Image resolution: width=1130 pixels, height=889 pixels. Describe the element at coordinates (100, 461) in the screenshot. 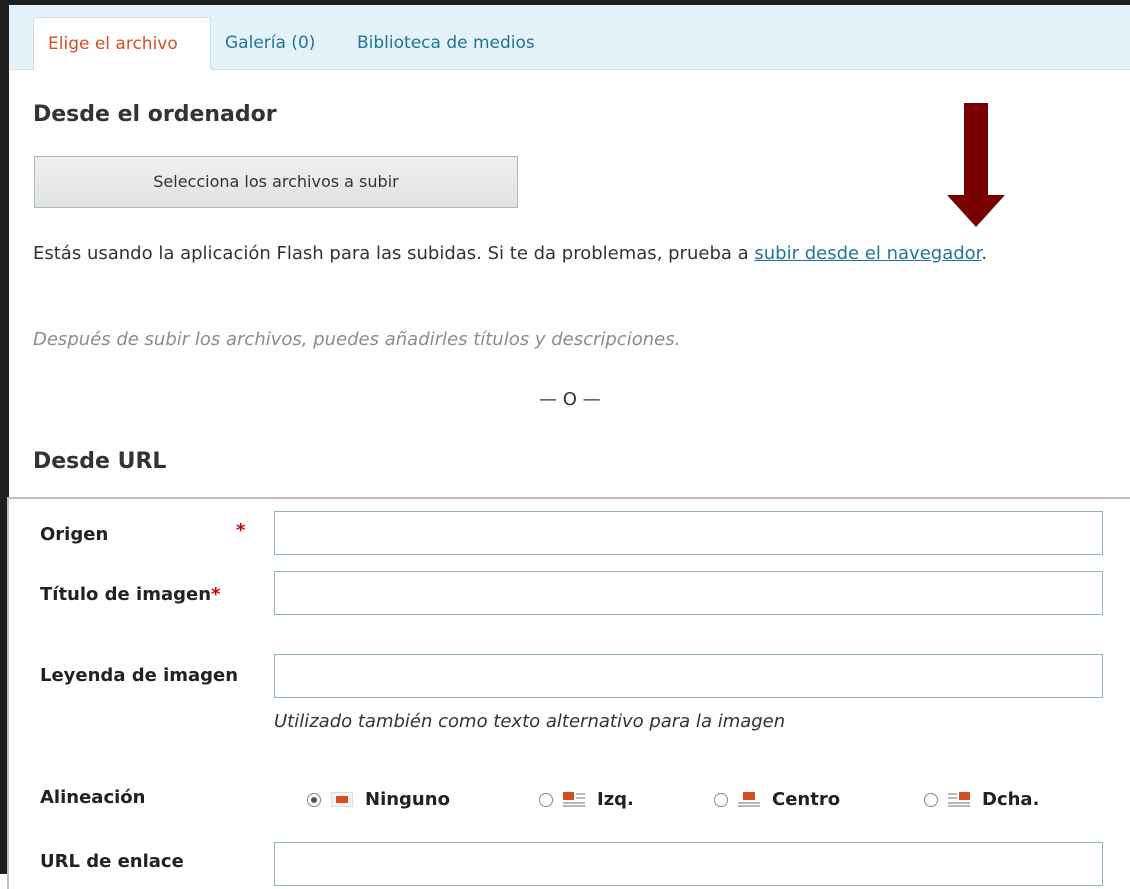

I see `from-url-heading: Desde URL` at that location.